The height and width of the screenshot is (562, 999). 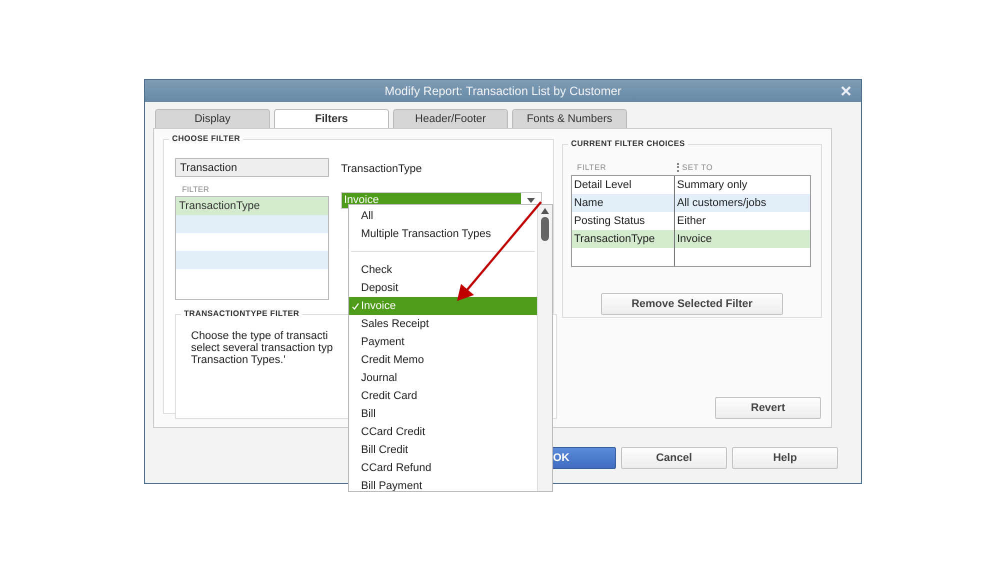 What do you see at coordinates (531, 200) in the screenshot?
I see `dropdown-arrow-icon` at bounding box center [531, 200].